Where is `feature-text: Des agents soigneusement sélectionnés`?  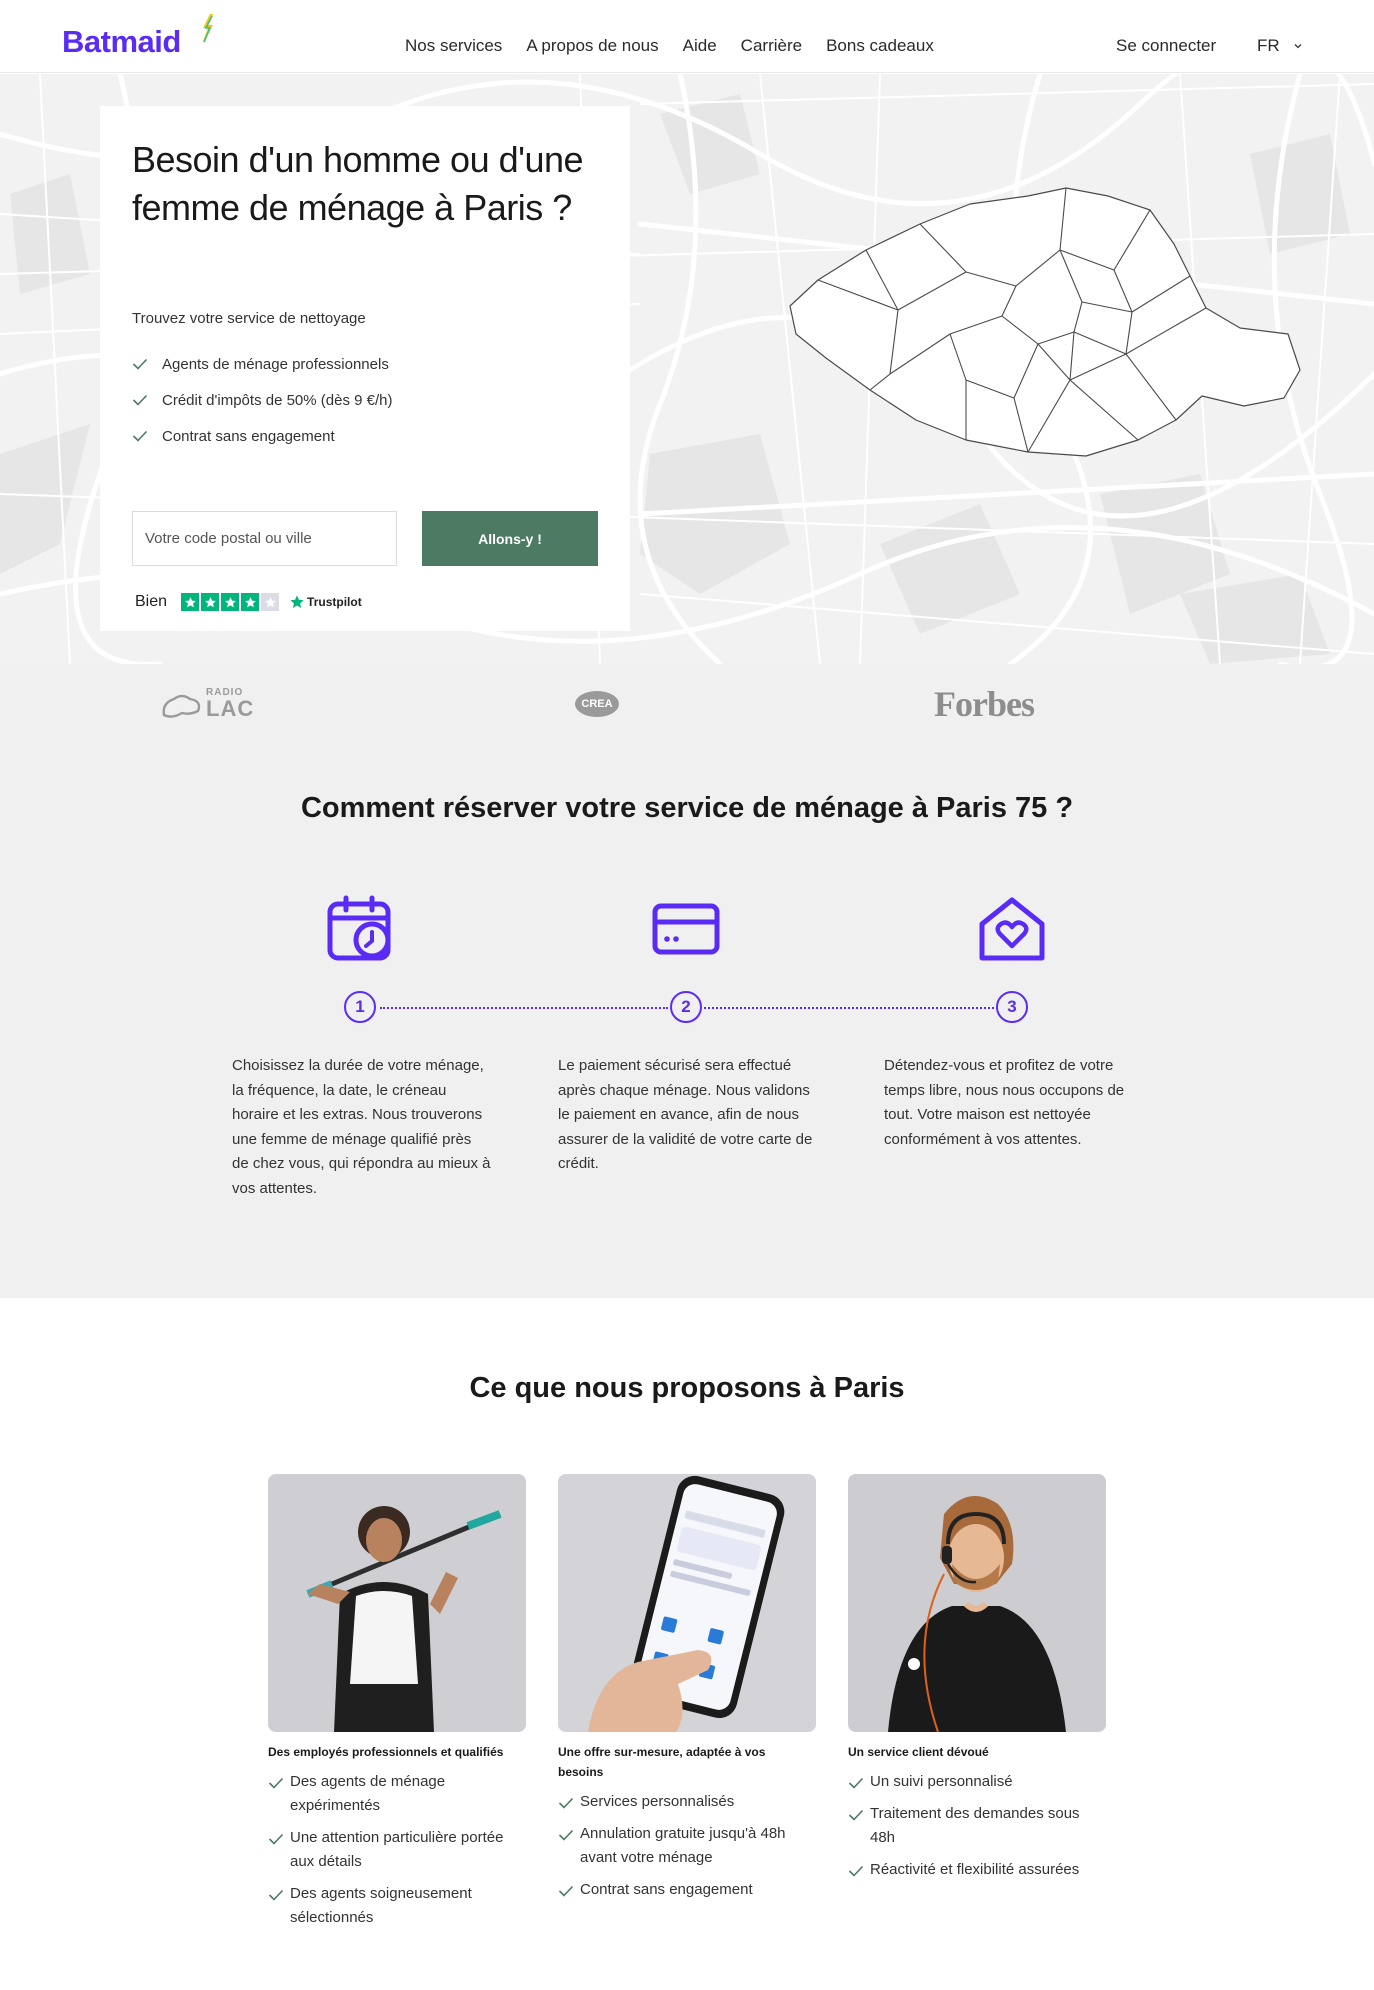 feature-text: Des agents soigneusement sélectionnés is located at coordinates (381, 1905).